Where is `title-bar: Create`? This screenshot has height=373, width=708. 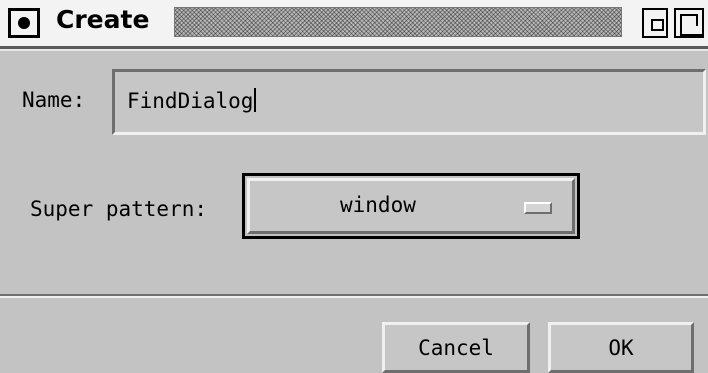 title-bar: Create is located at coordinates (354, 24).